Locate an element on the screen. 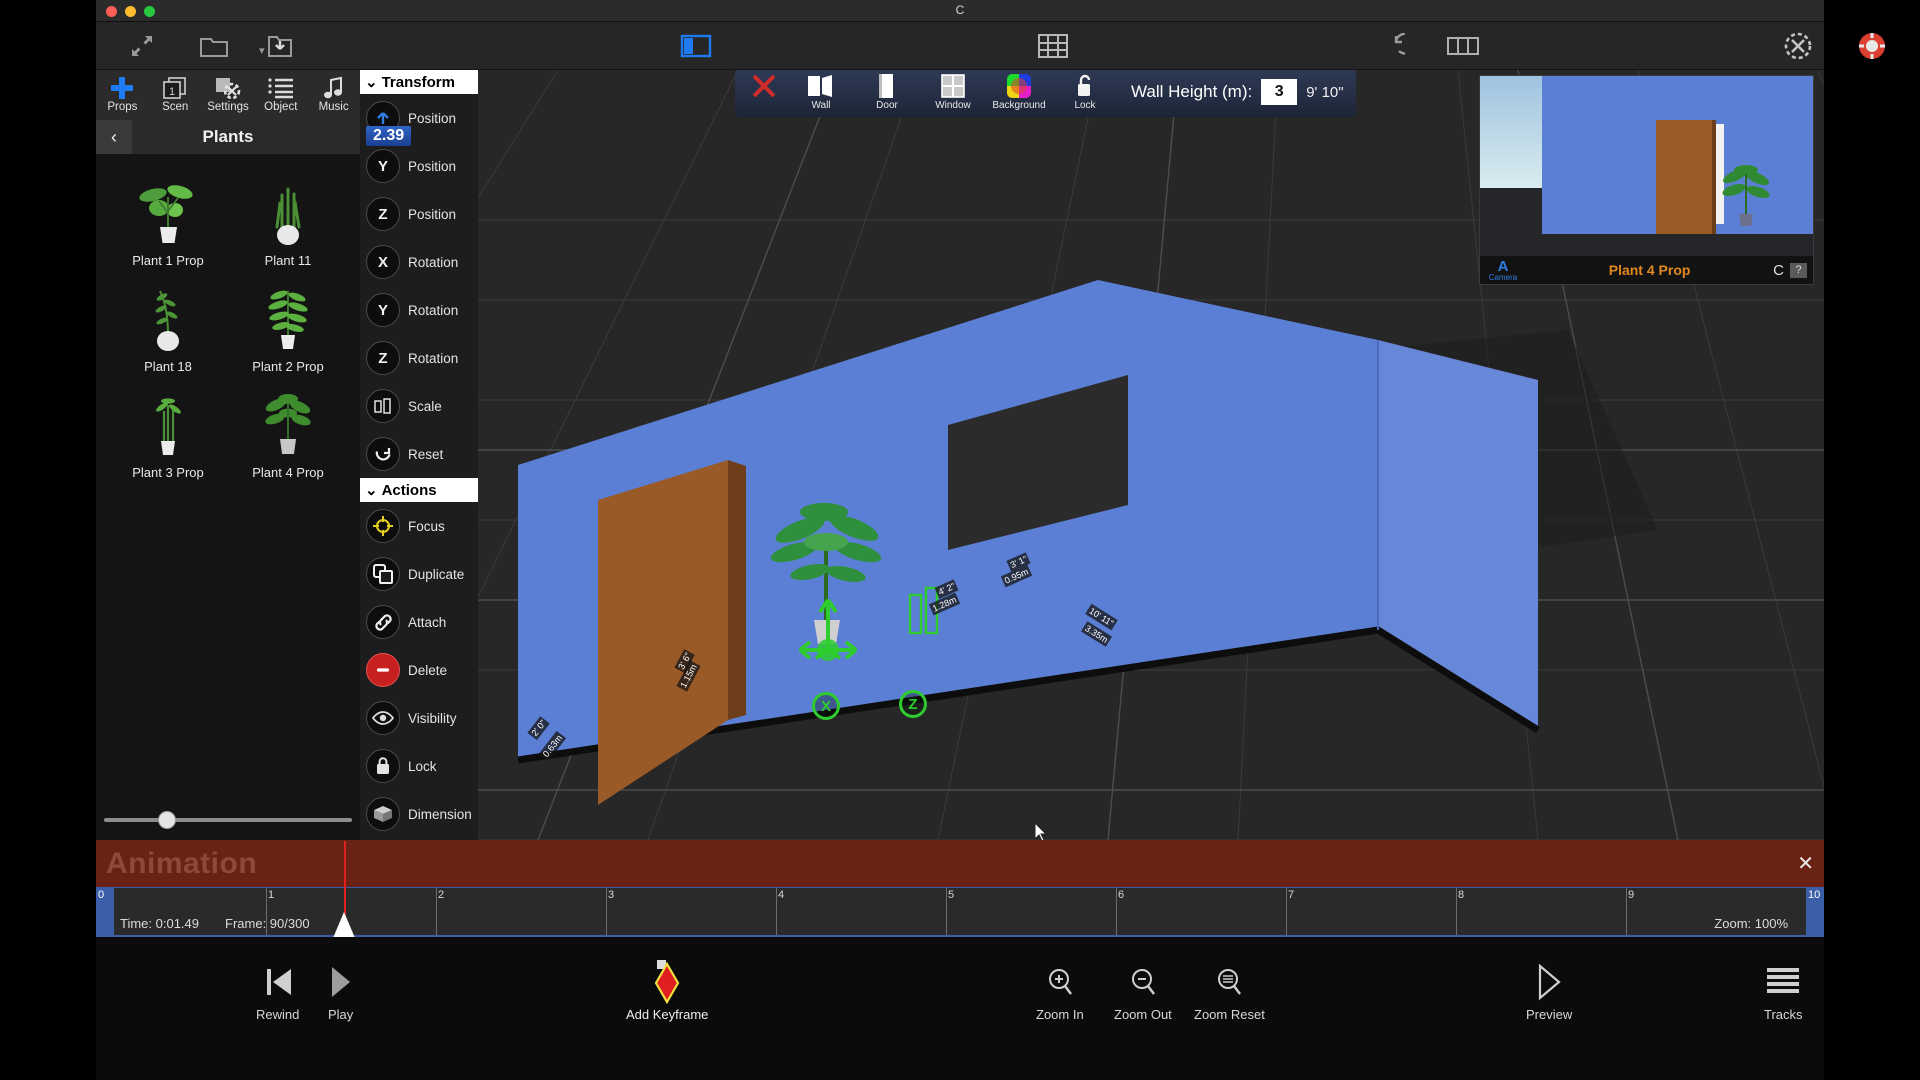 The image size is (1920, 1080). gizmo-axis-z: Z is located at coordinates (913, 704).